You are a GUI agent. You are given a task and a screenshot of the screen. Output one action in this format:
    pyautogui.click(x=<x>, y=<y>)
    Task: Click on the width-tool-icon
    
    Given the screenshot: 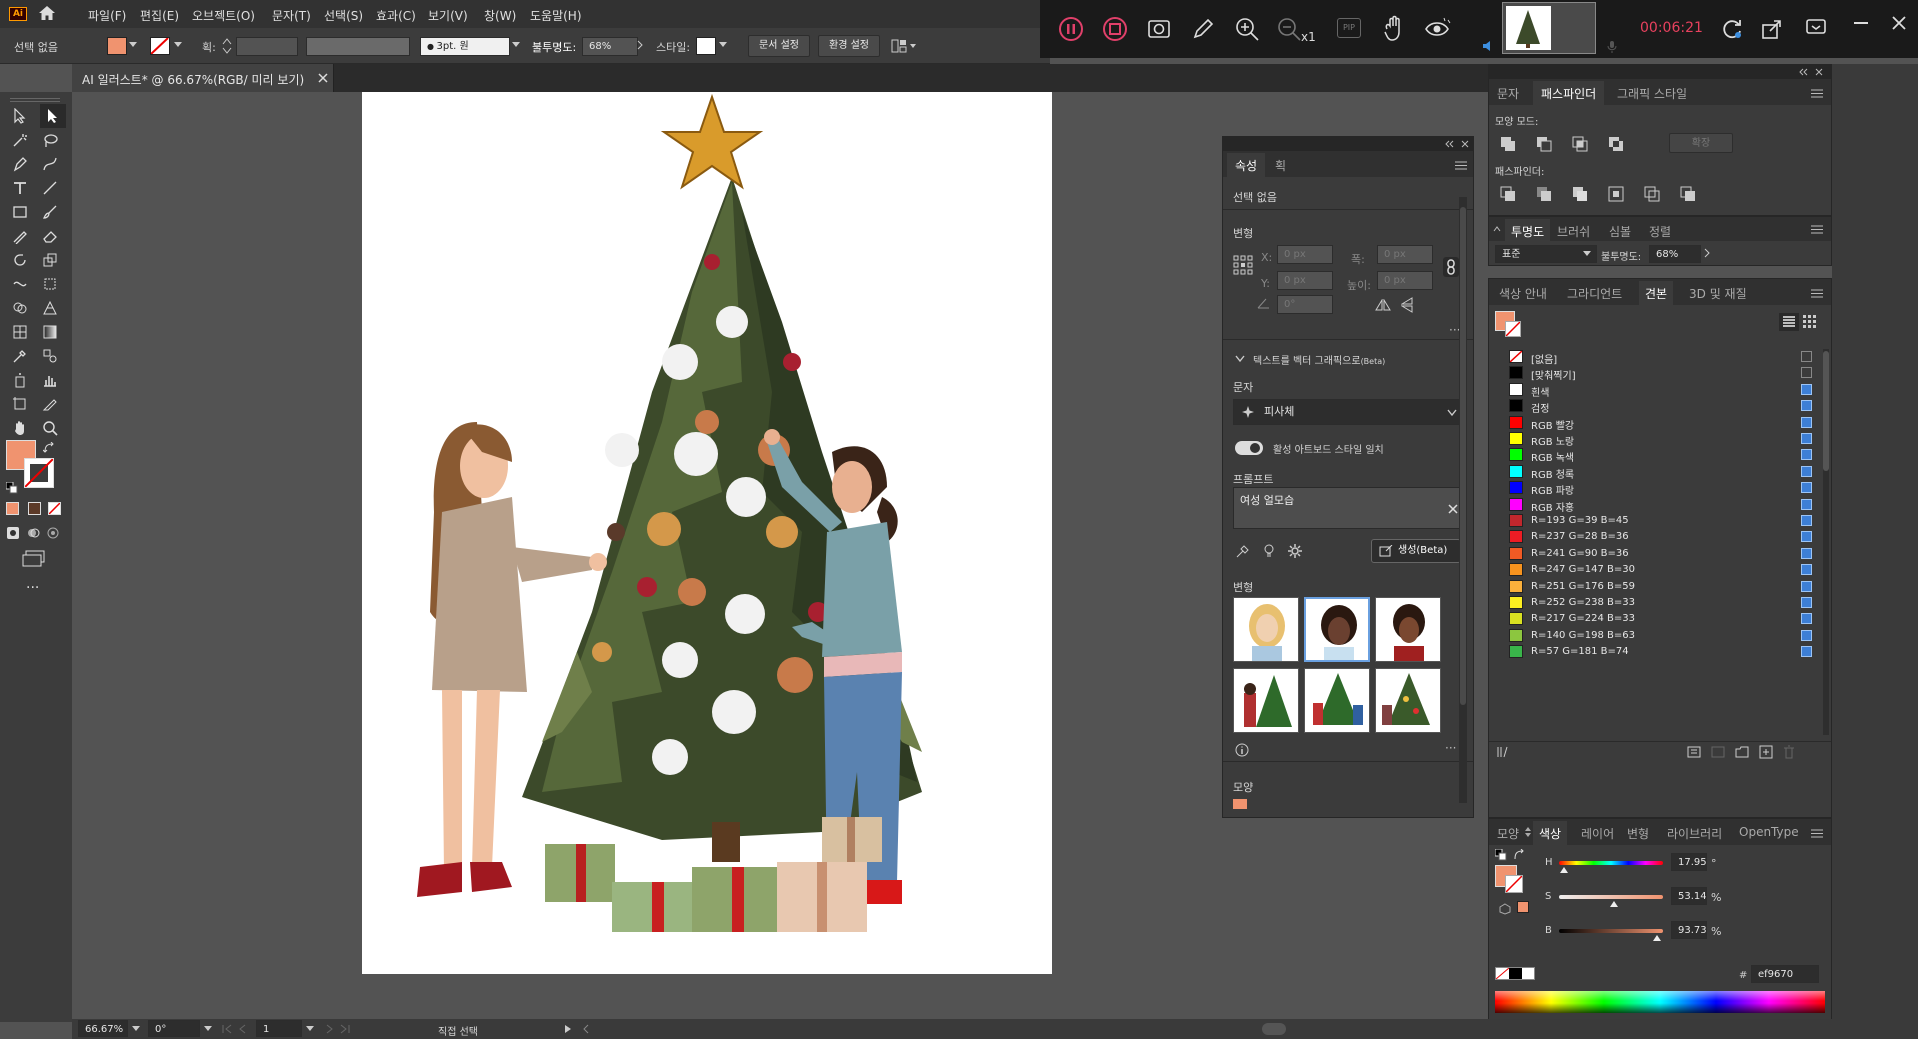 What is the action you would take?
    pyautogui.click(x=20, y=284)
    